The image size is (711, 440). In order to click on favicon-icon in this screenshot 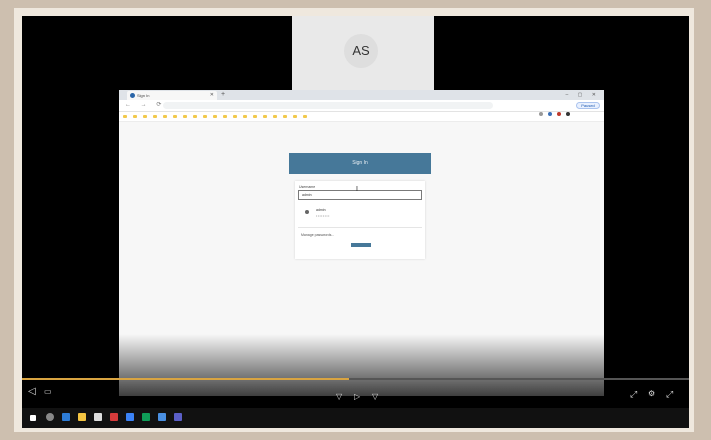, I will do `click(132, 95)`.